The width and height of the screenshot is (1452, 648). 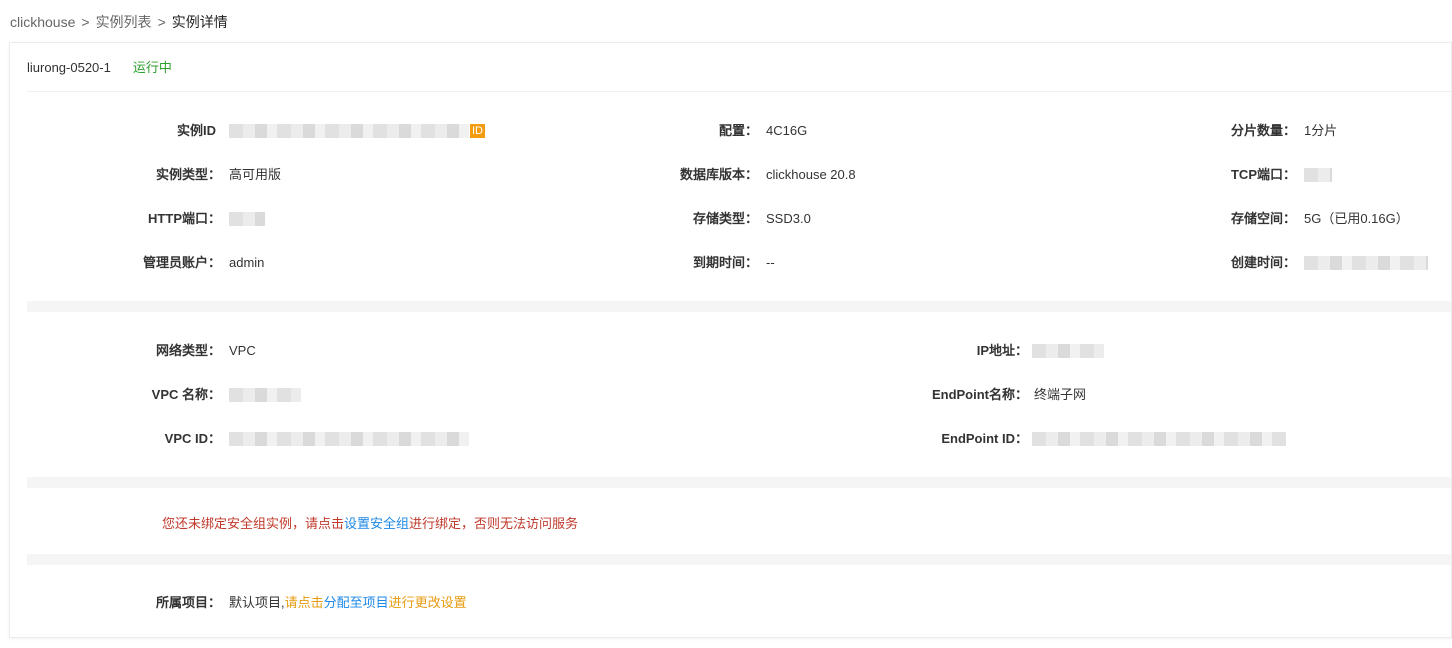 What do you see at coordinates (376, 523) in the screenshot?
I see `set-security-group-link: 设置安全组` at bounding box center [376, 523].